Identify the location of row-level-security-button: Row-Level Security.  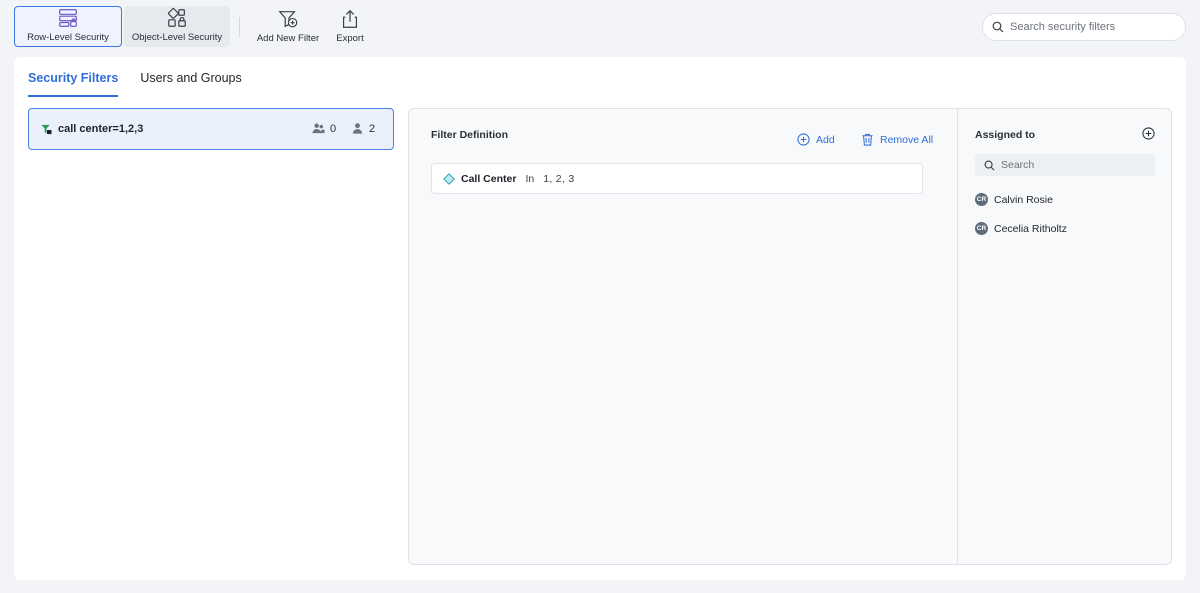
(68, 26).